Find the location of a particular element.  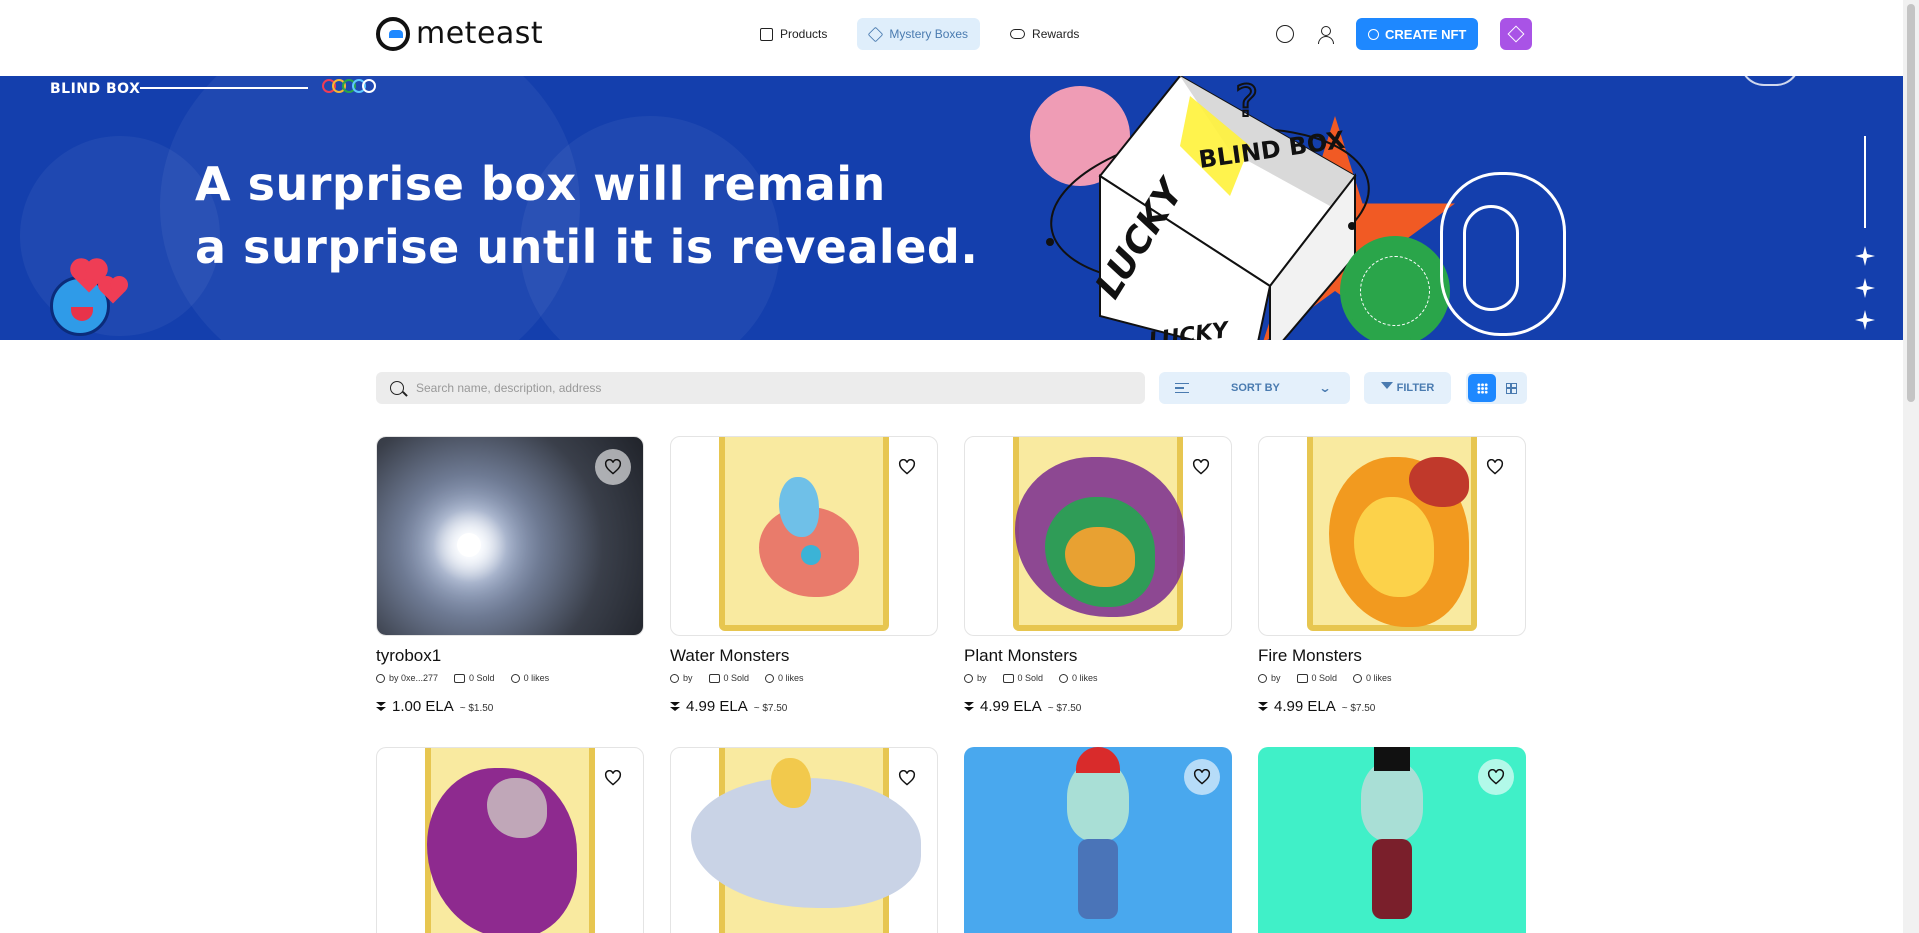

card-title: Fire Monsters is located at coordinates (1392, 656).